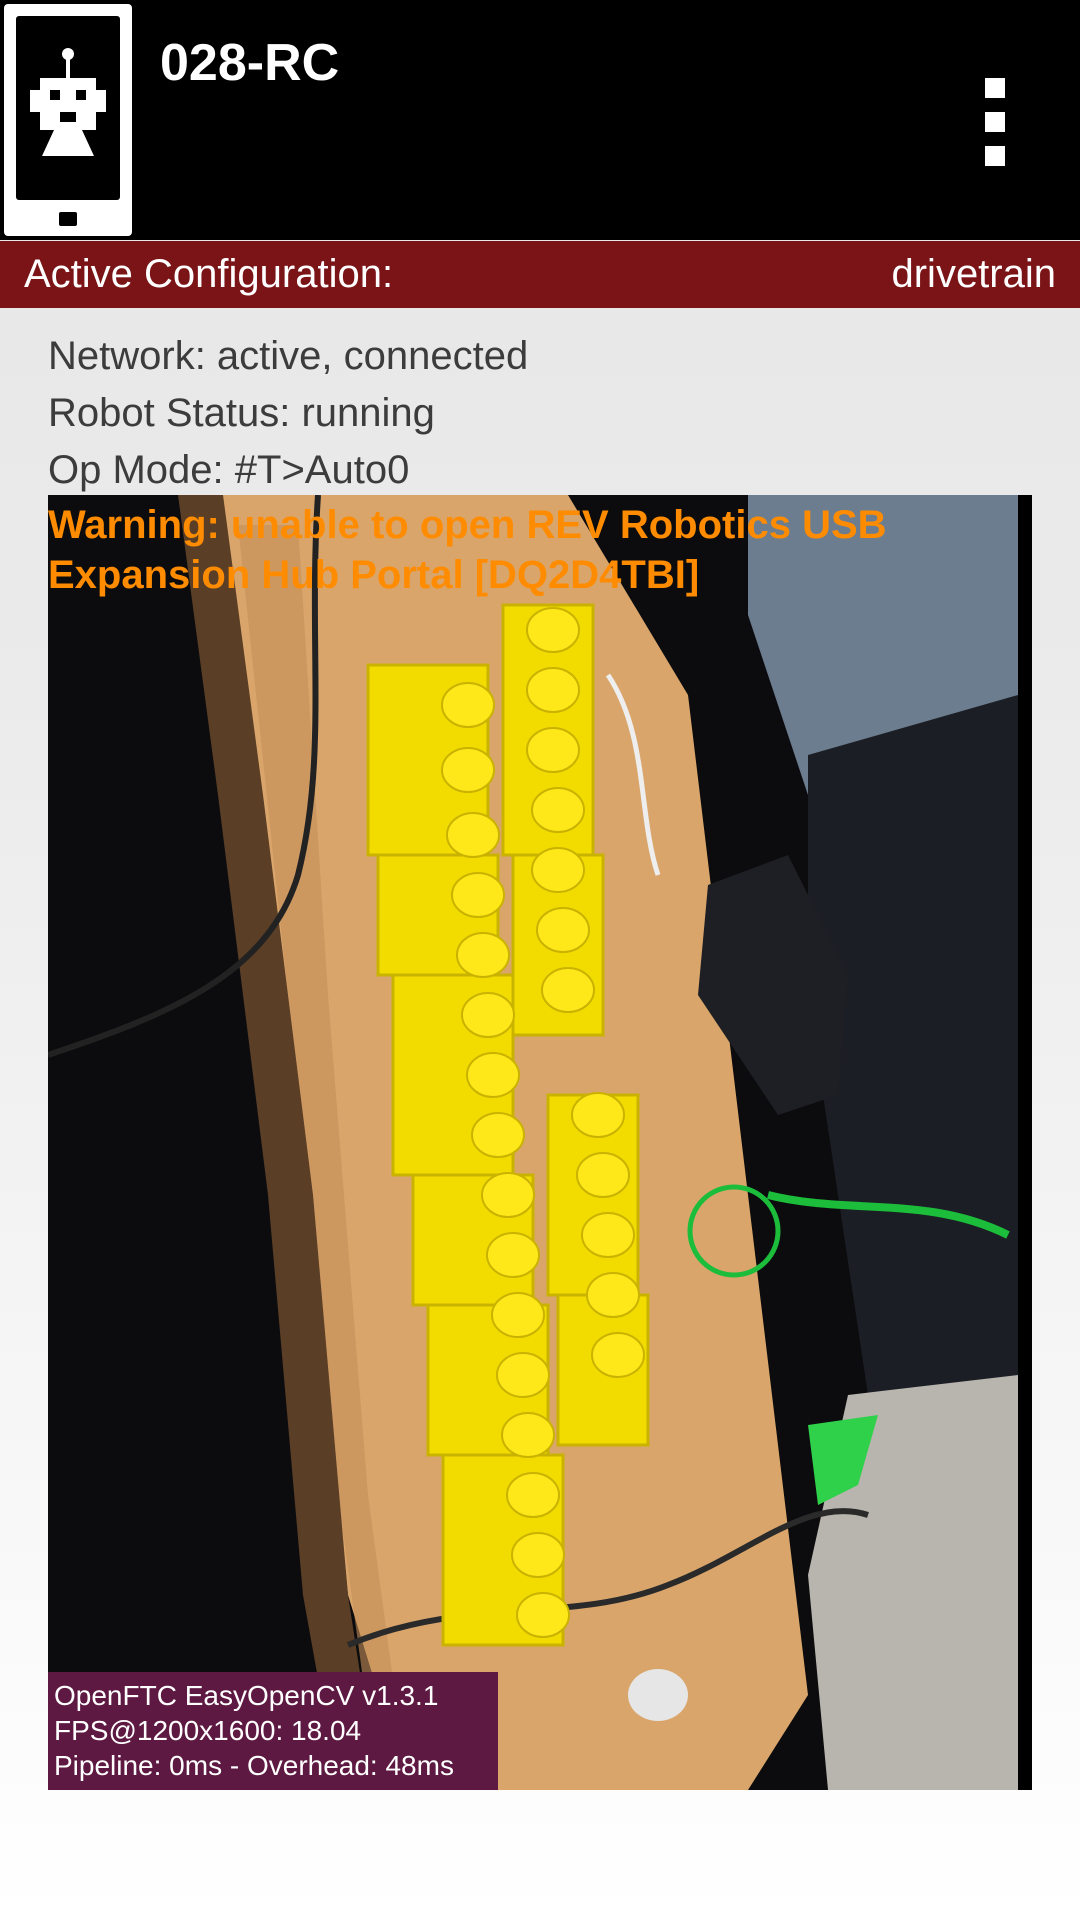 This screenshot has height=1920, width=1080. What do you see at coordinates (973, 274) in the screenshot?
I see `config-value: drivetrain` at bounding box center [973, 274].